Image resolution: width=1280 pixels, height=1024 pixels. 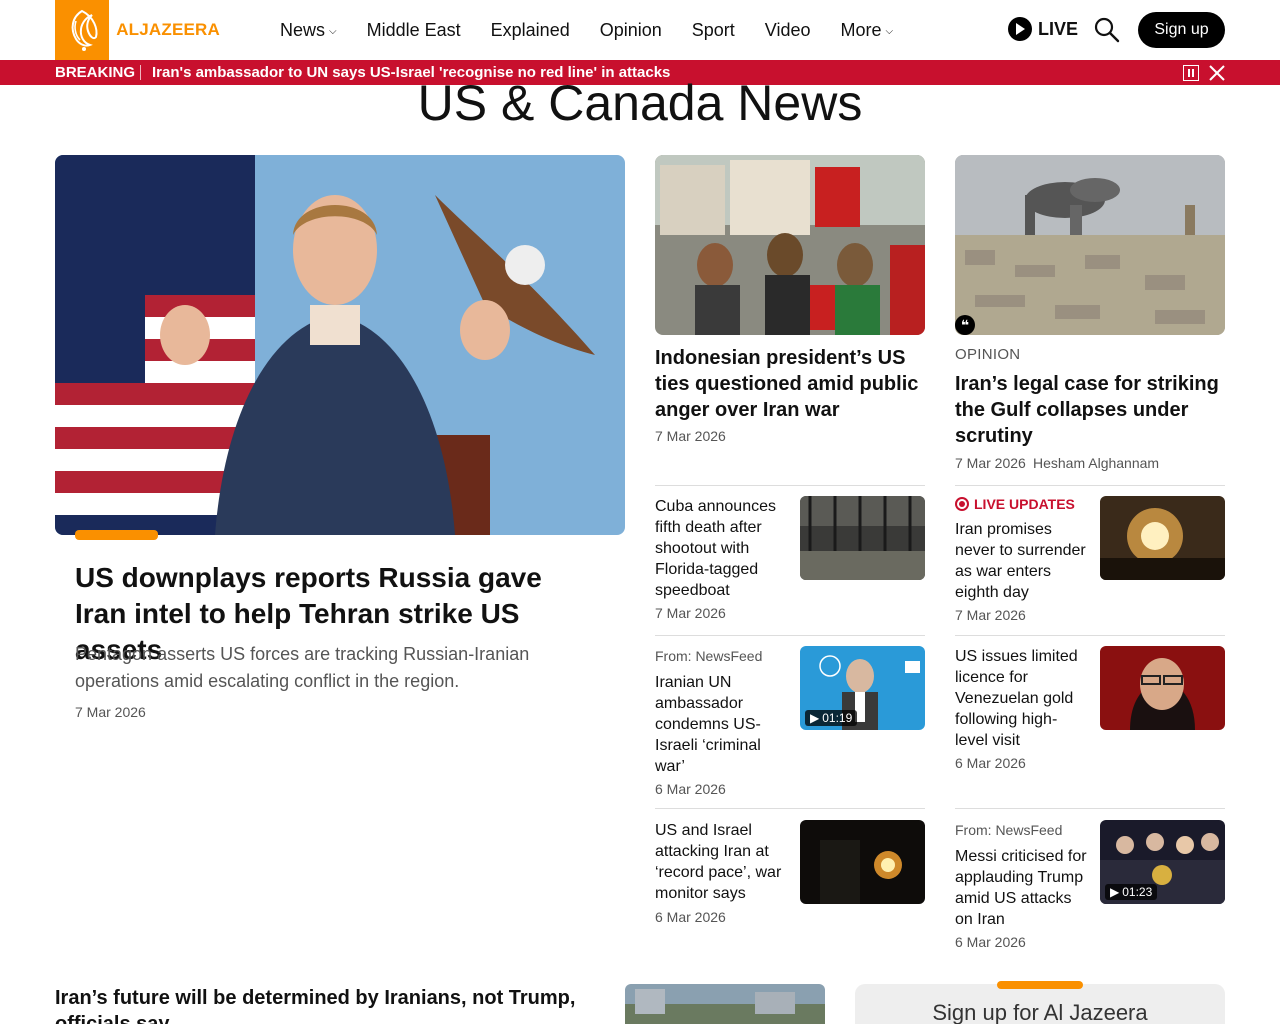 I want to click on live-updates-label: LIVE UPDATES, so click(x=1024, y=504).